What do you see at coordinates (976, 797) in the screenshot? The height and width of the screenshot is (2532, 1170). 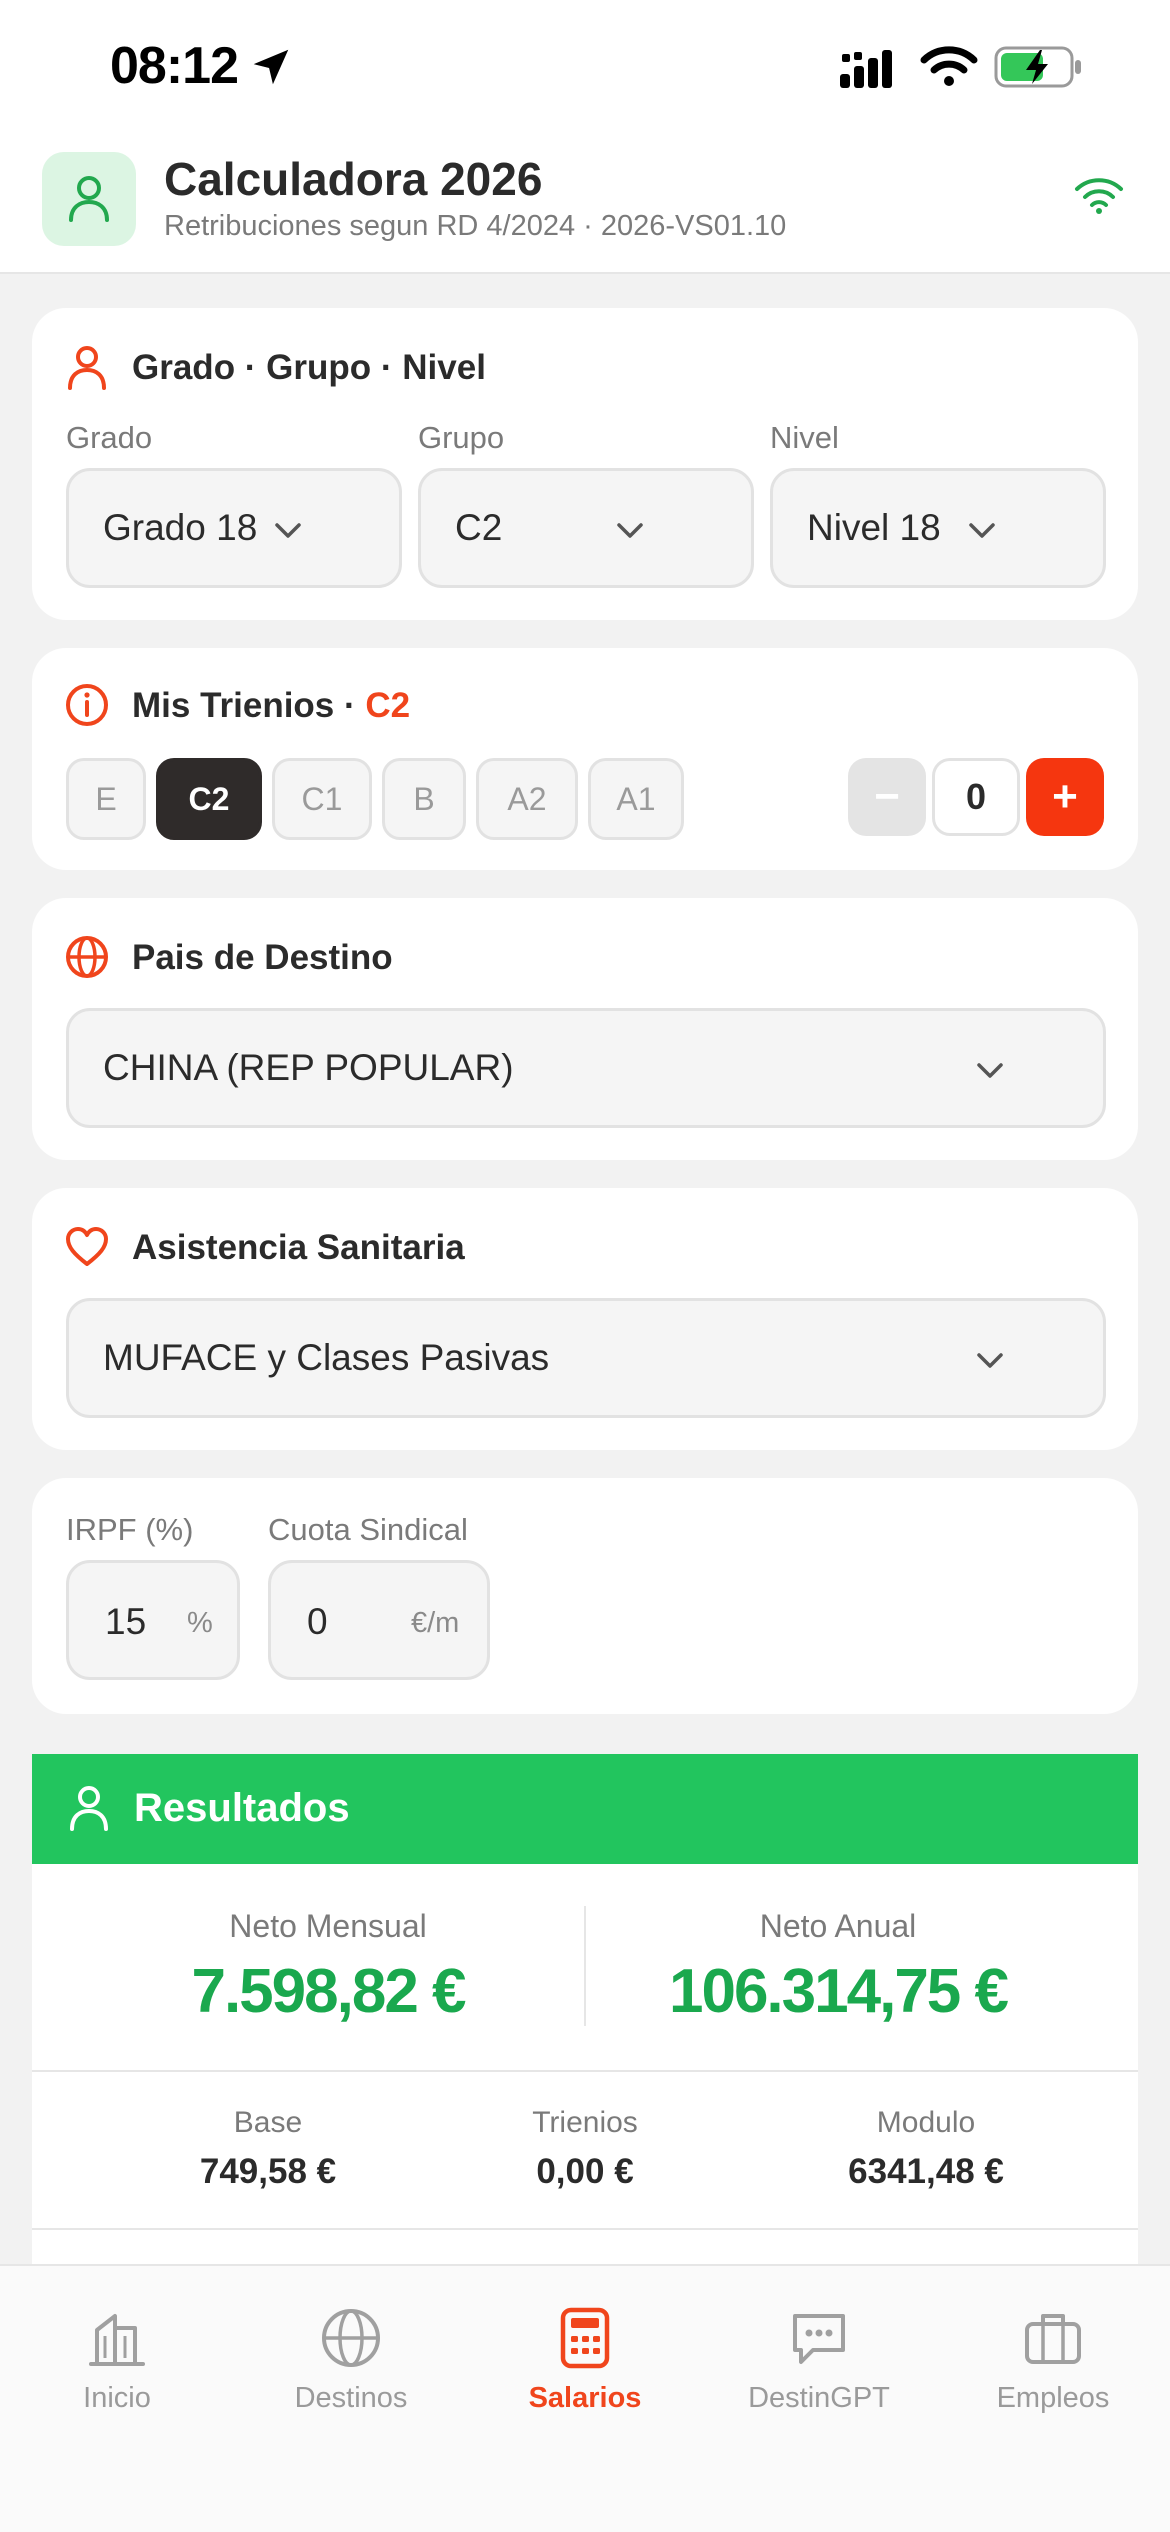 I see `trienios-count: 0` at bounding box center [976, 797].